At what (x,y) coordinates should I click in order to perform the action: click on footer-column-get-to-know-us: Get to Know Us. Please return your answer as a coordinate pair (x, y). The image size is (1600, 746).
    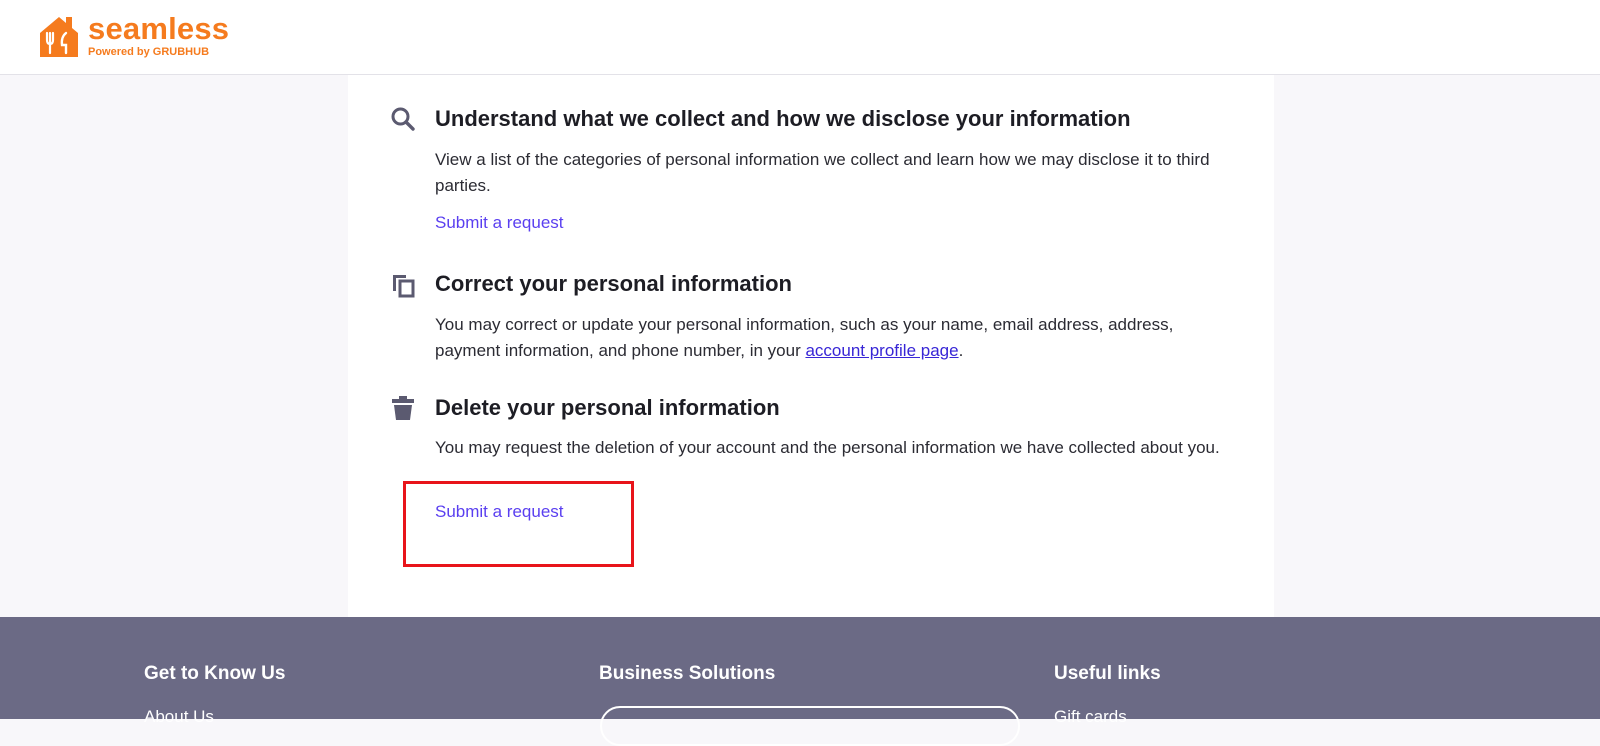
    Looking at the image, I should click on (214, 674).